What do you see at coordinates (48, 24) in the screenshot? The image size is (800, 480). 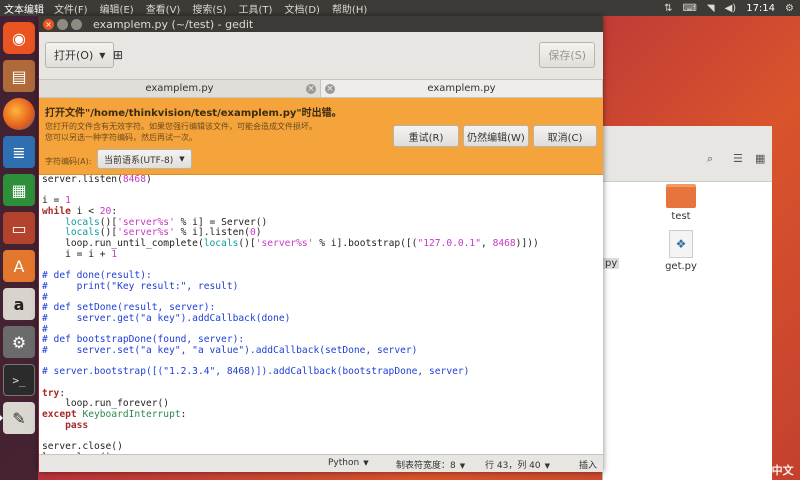 I see `close-icon: ×` at bounding box center [48, 24].